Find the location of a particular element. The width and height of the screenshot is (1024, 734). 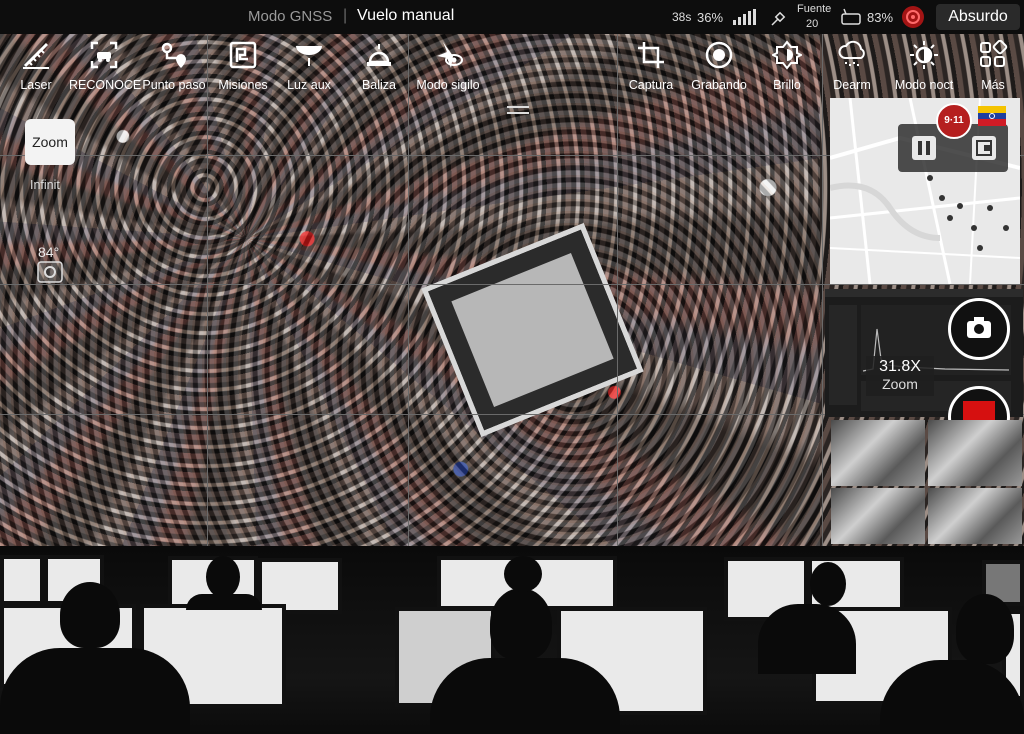

stealth-icon is located at coordinates (448, 56).